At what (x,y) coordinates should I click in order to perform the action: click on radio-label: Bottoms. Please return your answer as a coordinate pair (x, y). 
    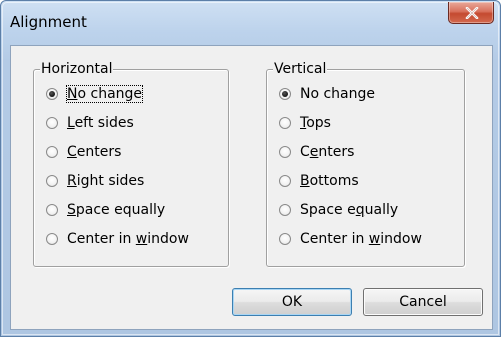
    Looking at the image, I should click on (329, 181).